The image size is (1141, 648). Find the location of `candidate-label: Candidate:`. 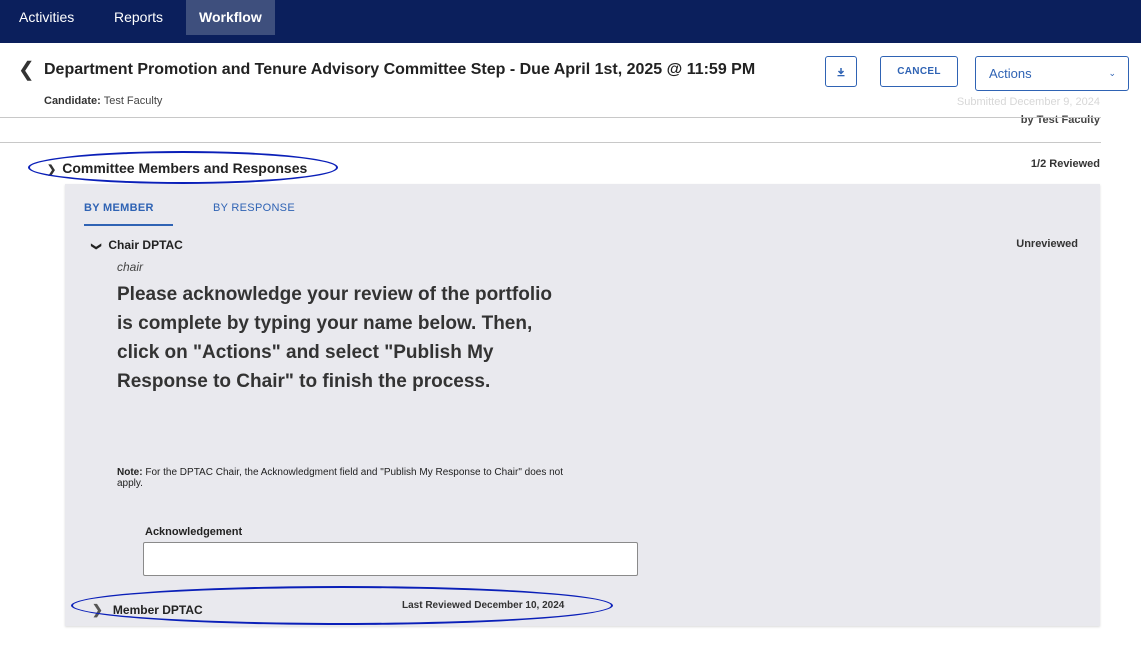

candidate-label: Candidate: is located at coordinates (72, 101).